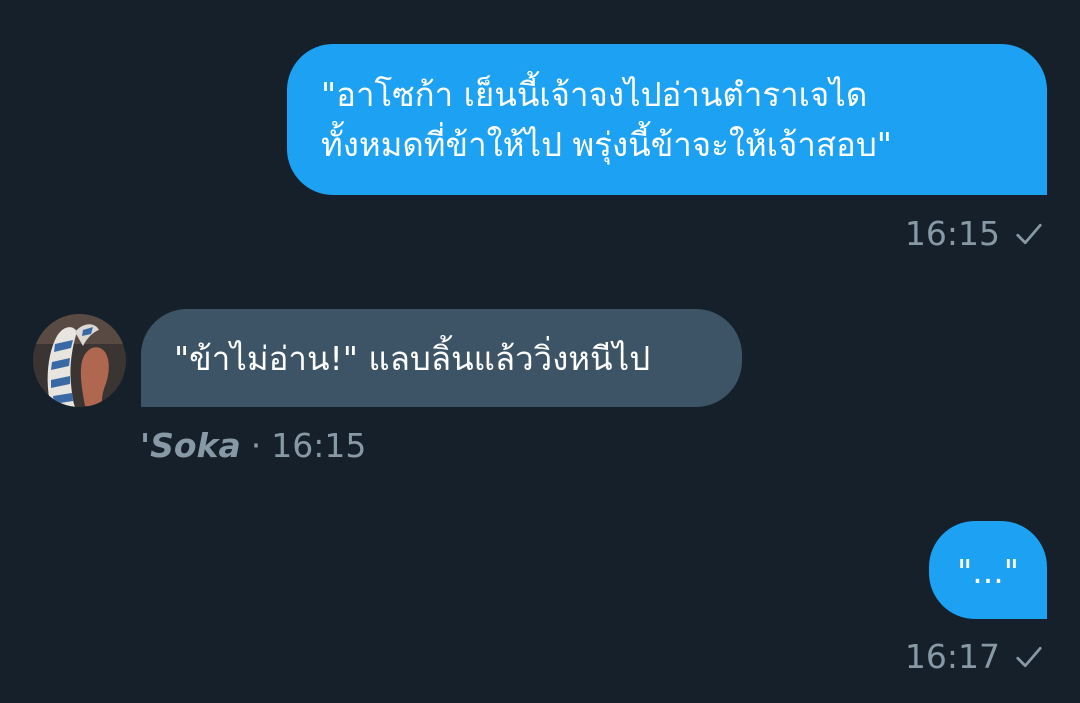  What do you see at coordinates (190, 446) in the screenshot?
I see `sender-name: 'Soka` at bounding box center [190, 446].